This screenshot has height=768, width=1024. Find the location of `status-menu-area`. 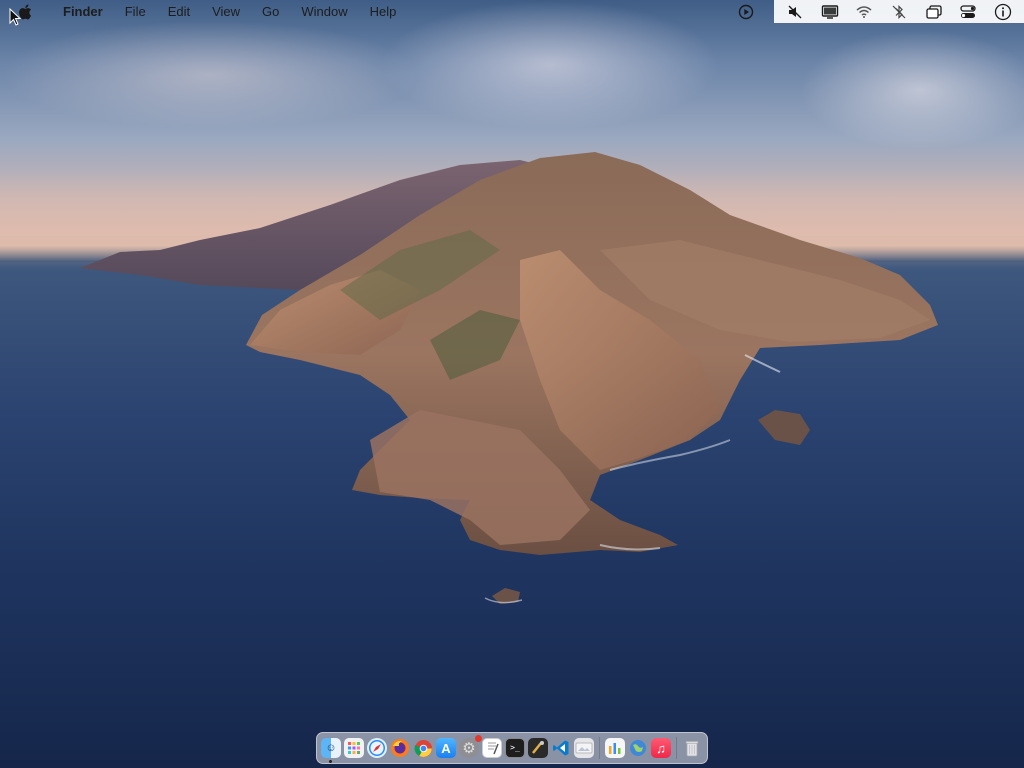

status-menu-area is located at coordinates (899, 11).